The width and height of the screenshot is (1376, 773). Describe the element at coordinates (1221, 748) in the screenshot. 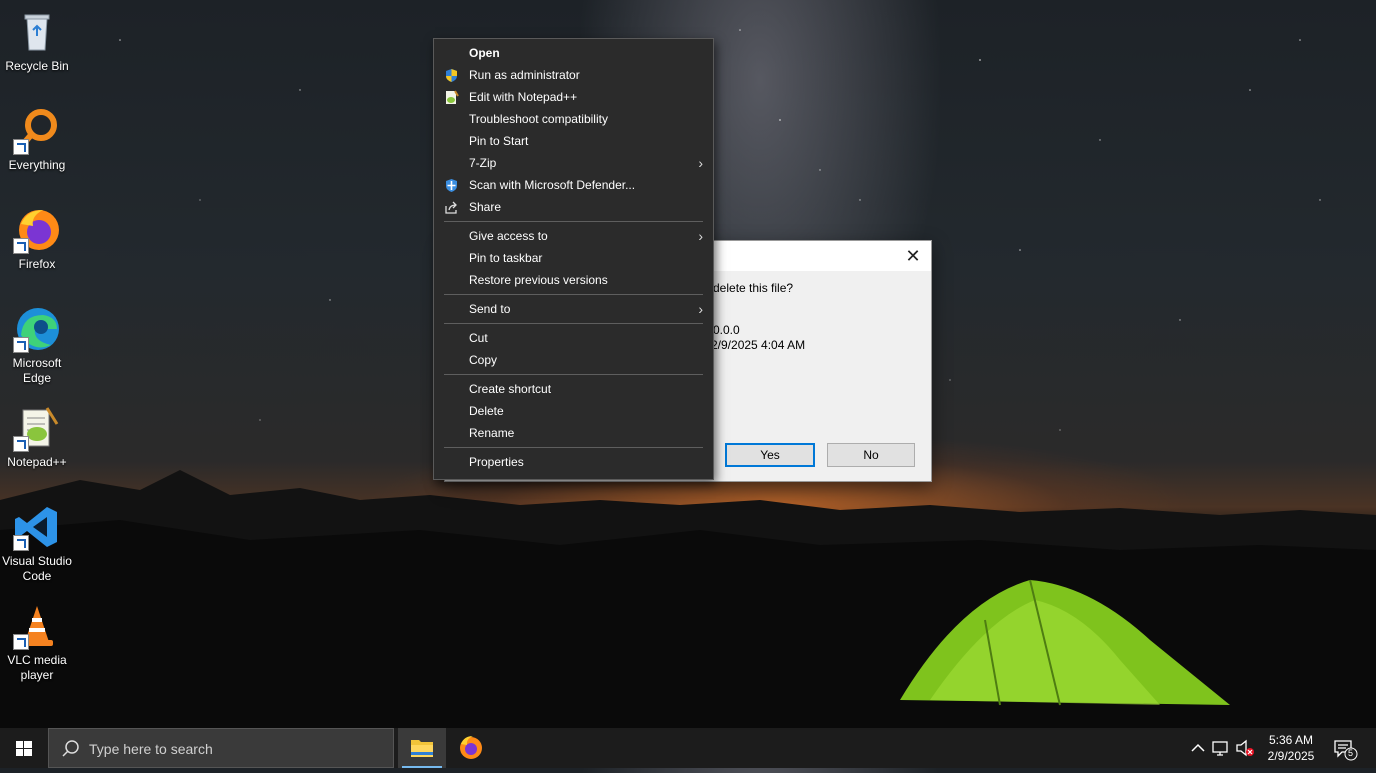

I see `network-icon` at that location.